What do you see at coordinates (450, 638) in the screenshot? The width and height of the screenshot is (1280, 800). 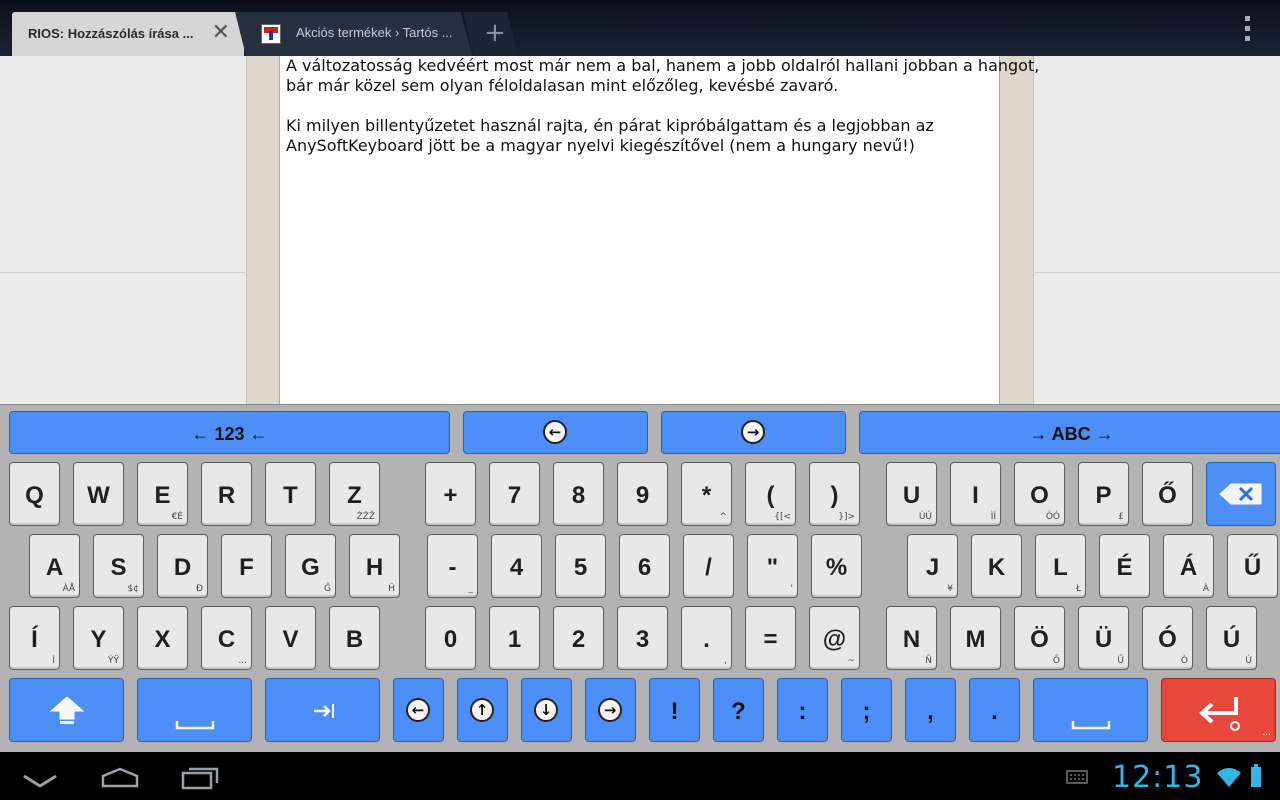 I see `key: 0` at bounding box center [450, 638].